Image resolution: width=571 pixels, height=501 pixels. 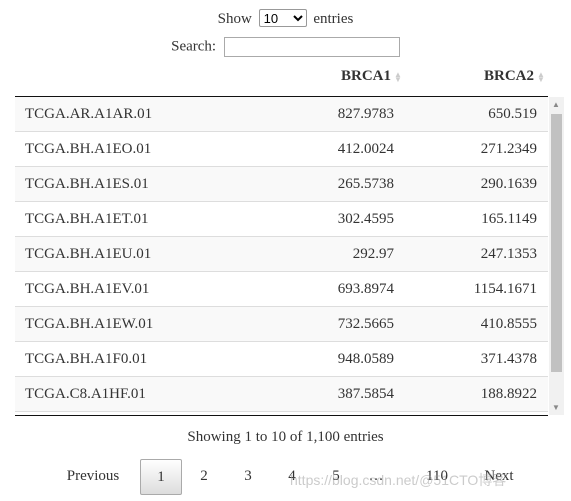 What do you see at coordinates (281, 359) in the screenshot?
I see `table-row: TCGA.BH.A1F0.01 948.0589 371.4378` at bounding box center [281, 359].